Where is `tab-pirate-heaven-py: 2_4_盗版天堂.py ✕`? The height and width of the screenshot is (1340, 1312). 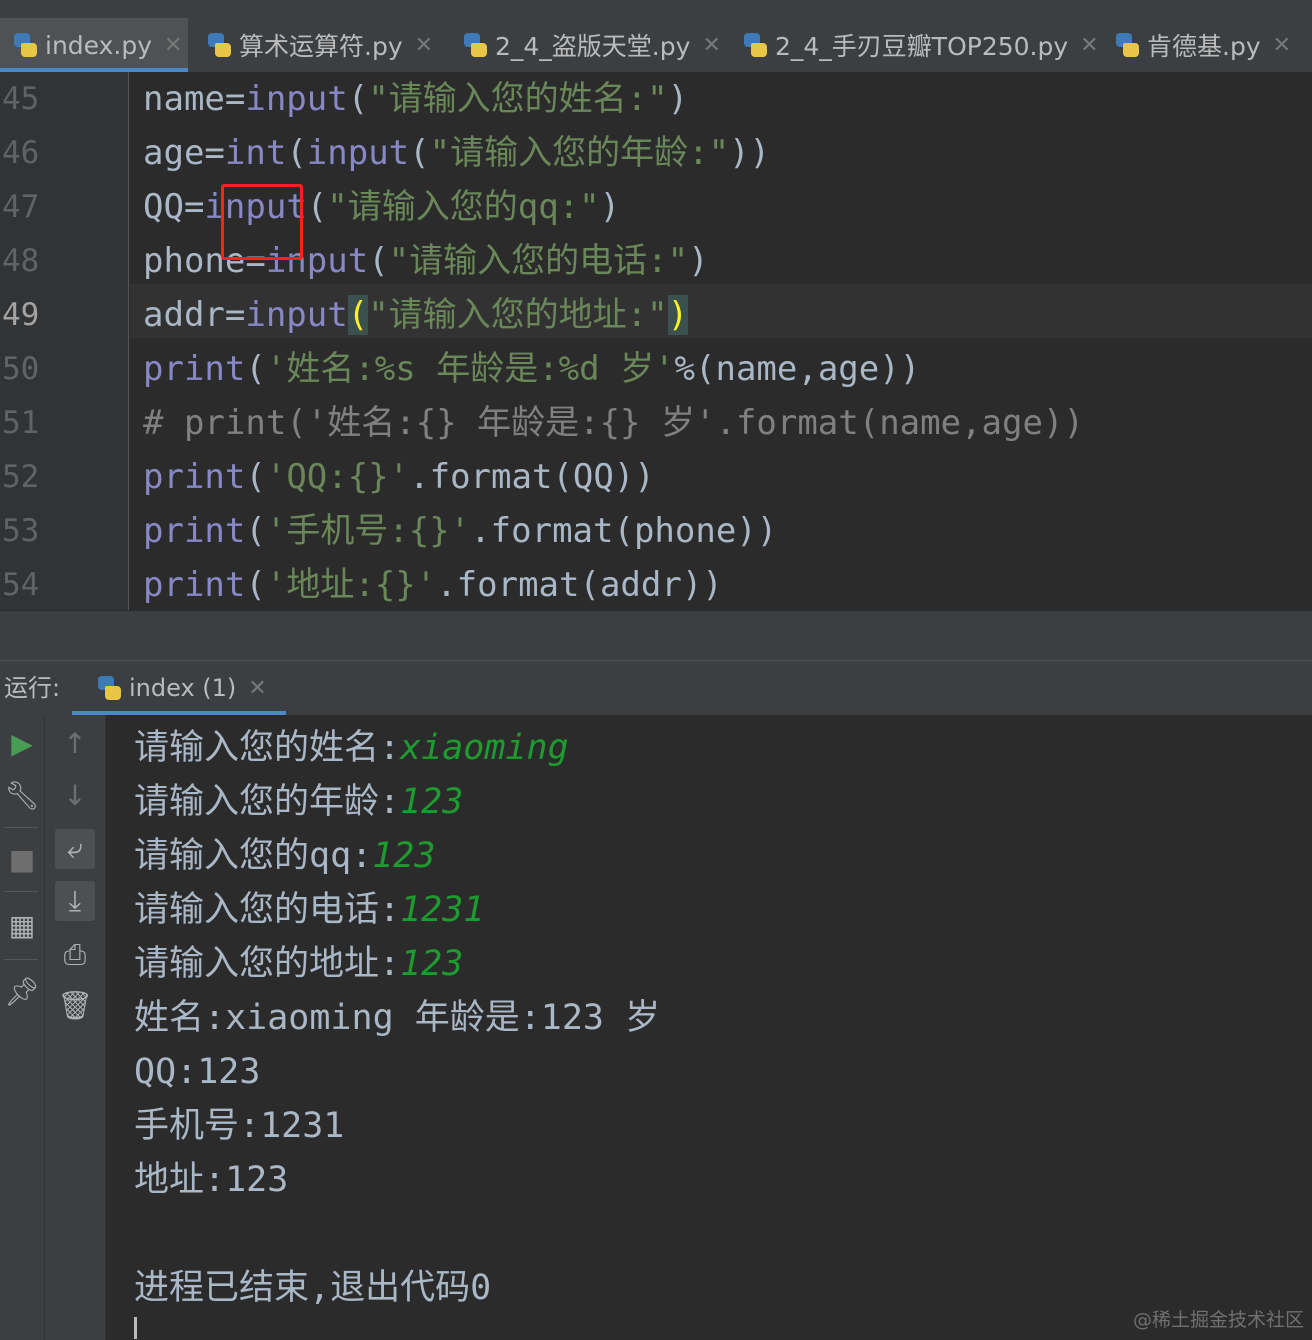 tab-pirate-heaven-py: 2_4_盗版天堂.py ✕ is located at coordinates (591, 45).